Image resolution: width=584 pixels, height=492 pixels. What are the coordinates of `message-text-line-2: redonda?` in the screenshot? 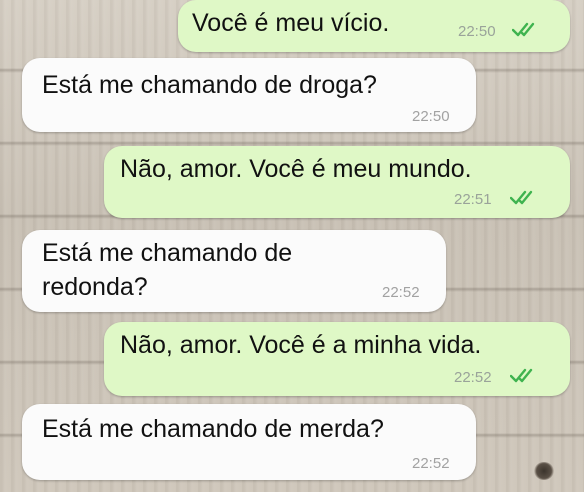 It's located at (95, 287).